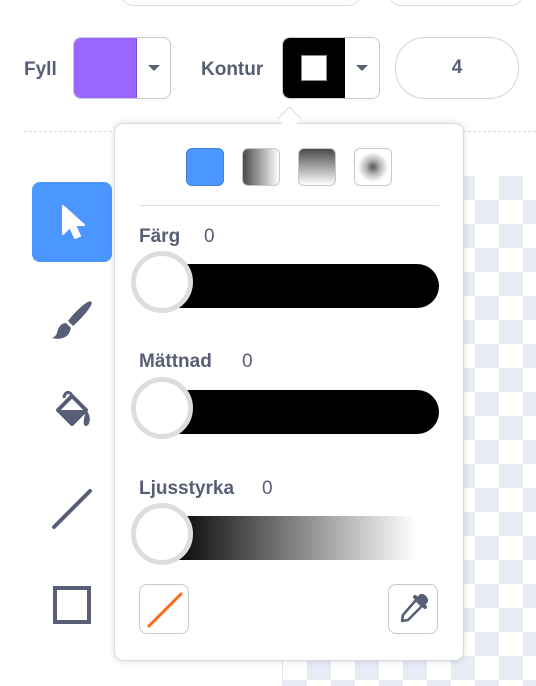 This screenshot has height=686, width=536. I want to click on outline-dropdown-arrow, so click(362, 68).